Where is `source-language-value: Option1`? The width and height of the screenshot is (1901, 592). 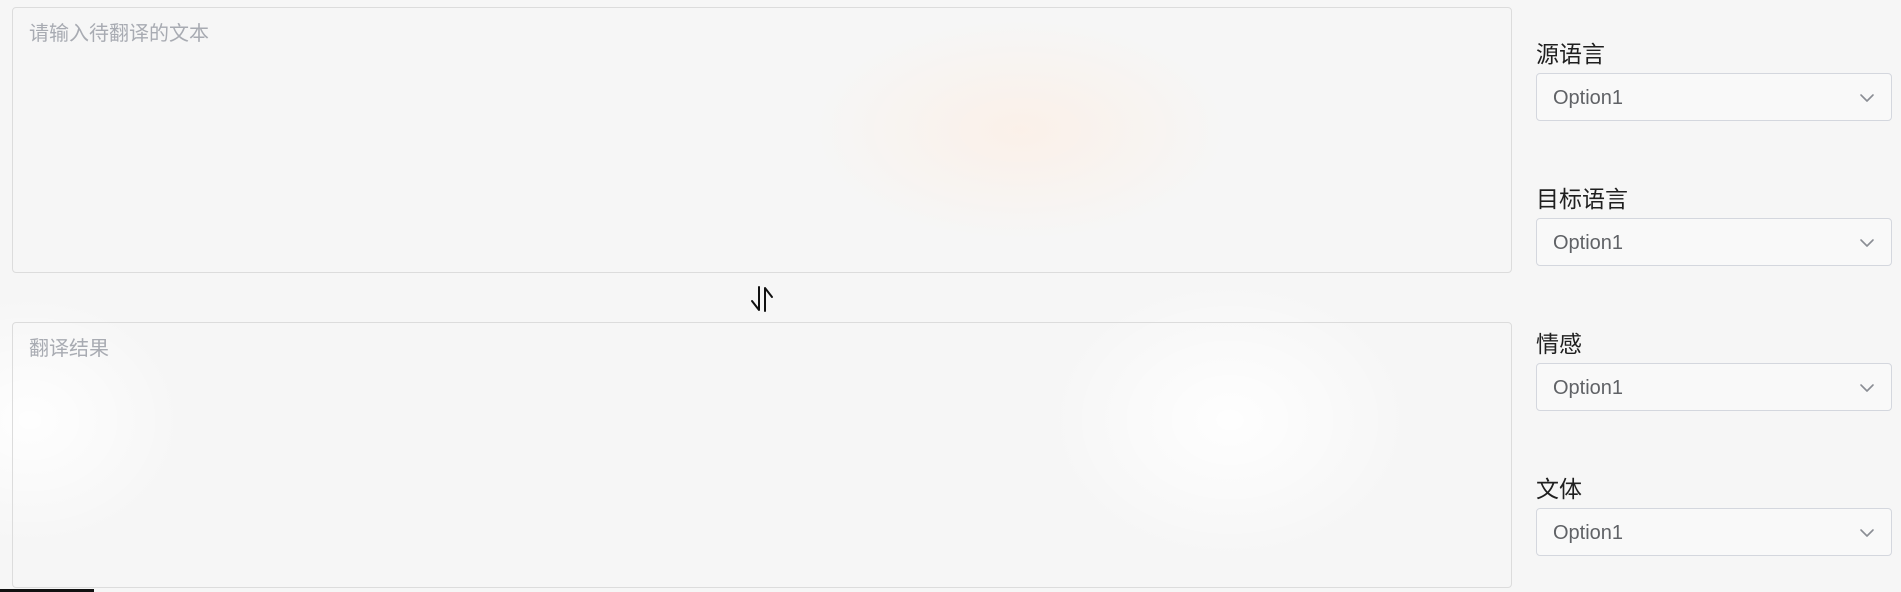
source-language-value: Option1 is located at coordinates (1588, 98).